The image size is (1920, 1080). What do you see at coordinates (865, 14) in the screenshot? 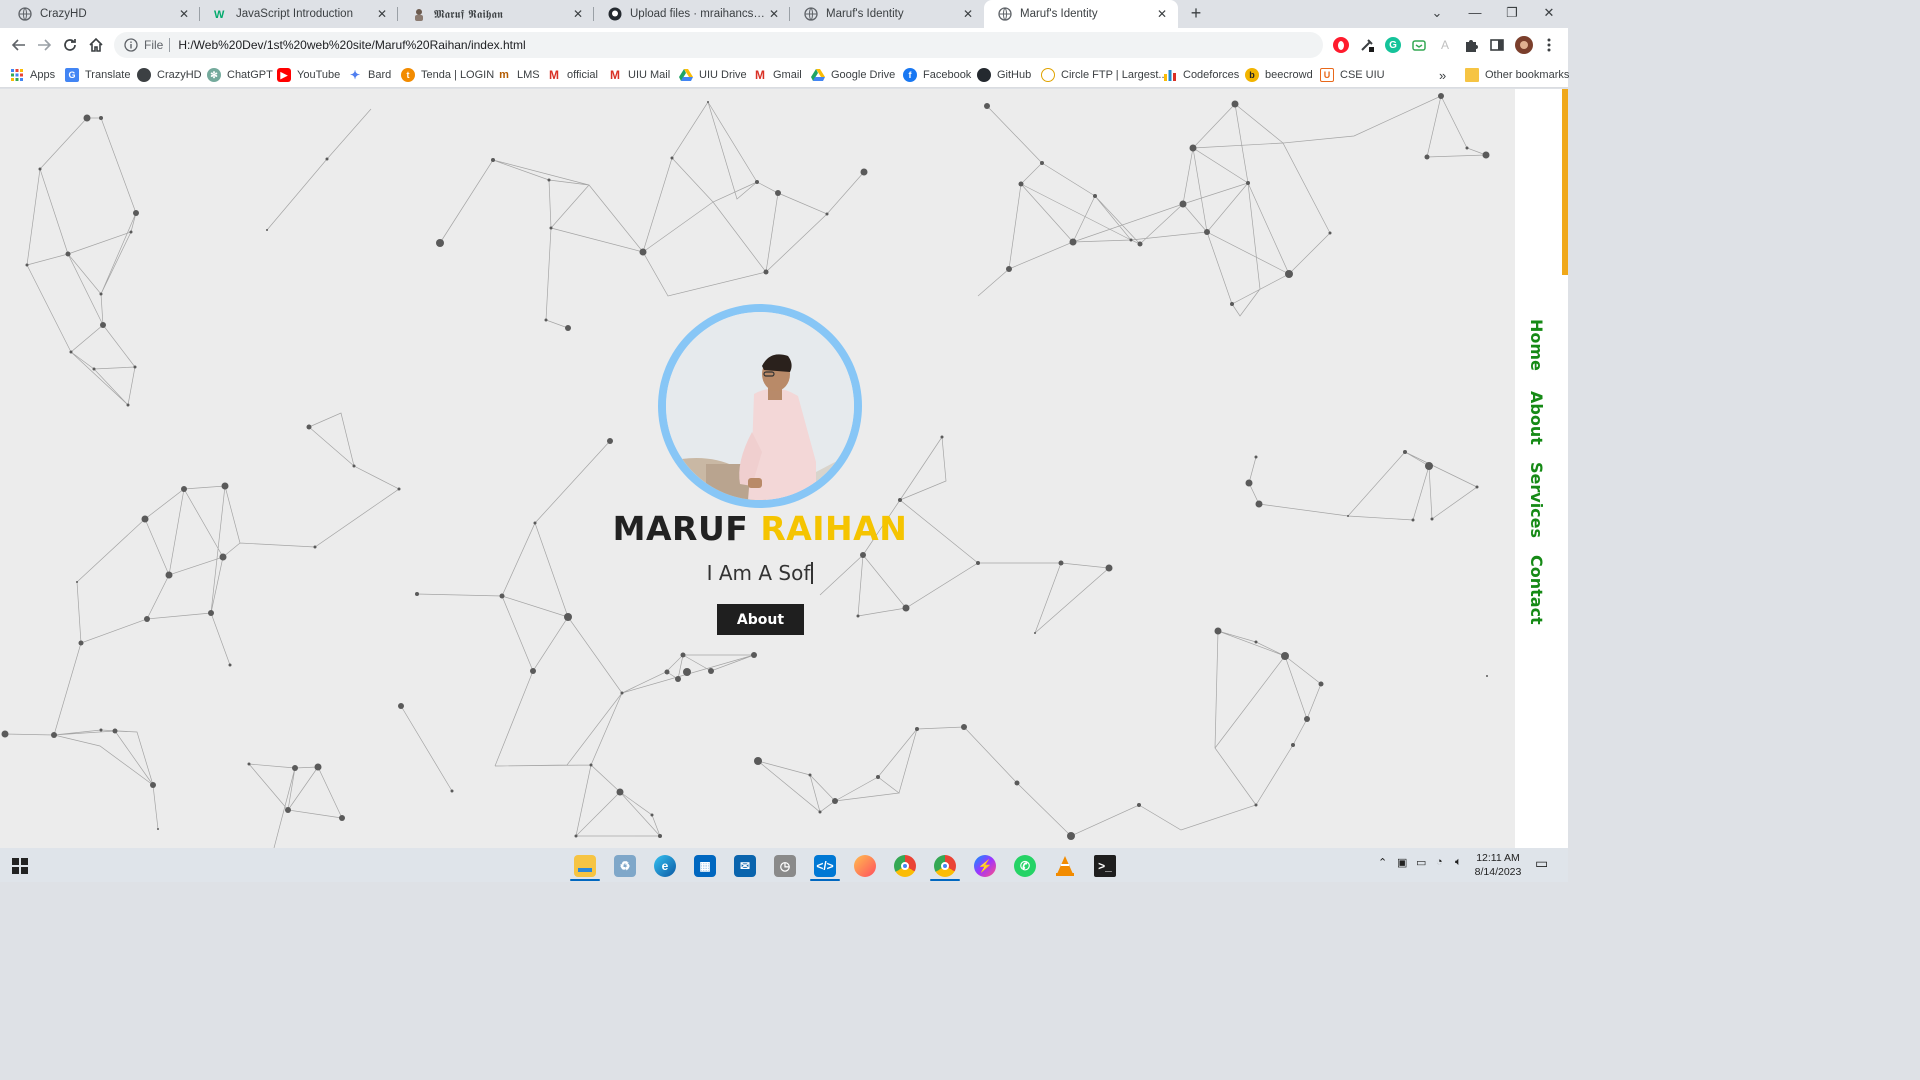
I see `tab-title: Maruf's Identity` at bounding box center [865, 14].